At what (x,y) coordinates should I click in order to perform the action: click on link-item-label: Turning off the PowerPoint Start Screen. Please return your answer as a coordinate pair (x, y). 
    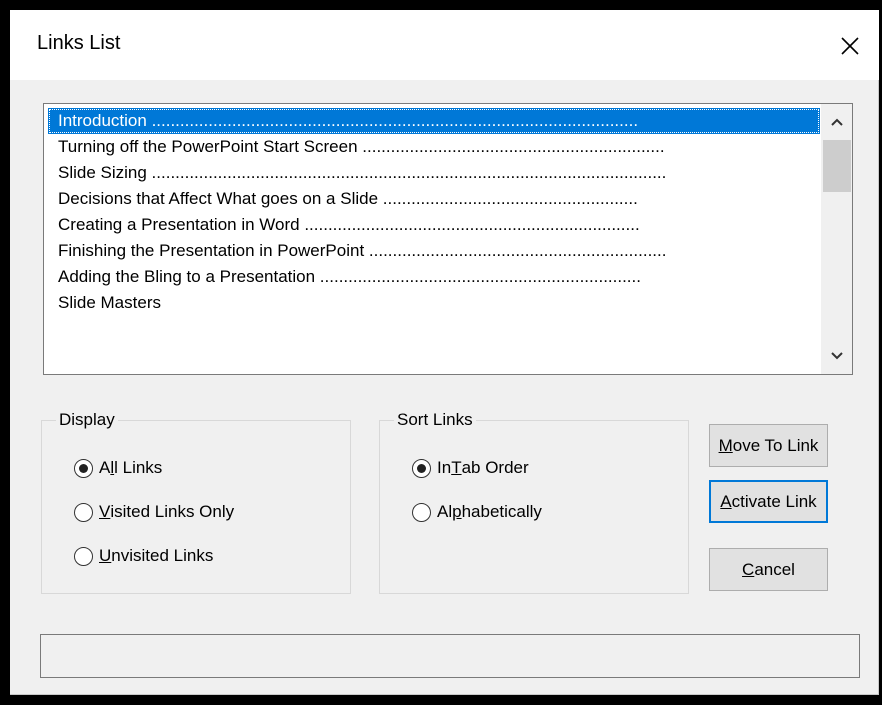
    Looking at the image, I should click on (208, 146).